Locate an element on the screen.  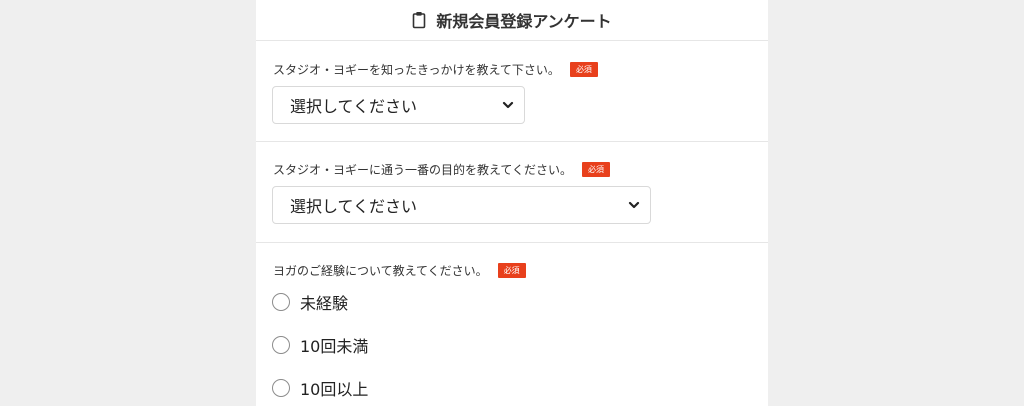
radio-label: 10回未満 is located at coordinates (334, 346).